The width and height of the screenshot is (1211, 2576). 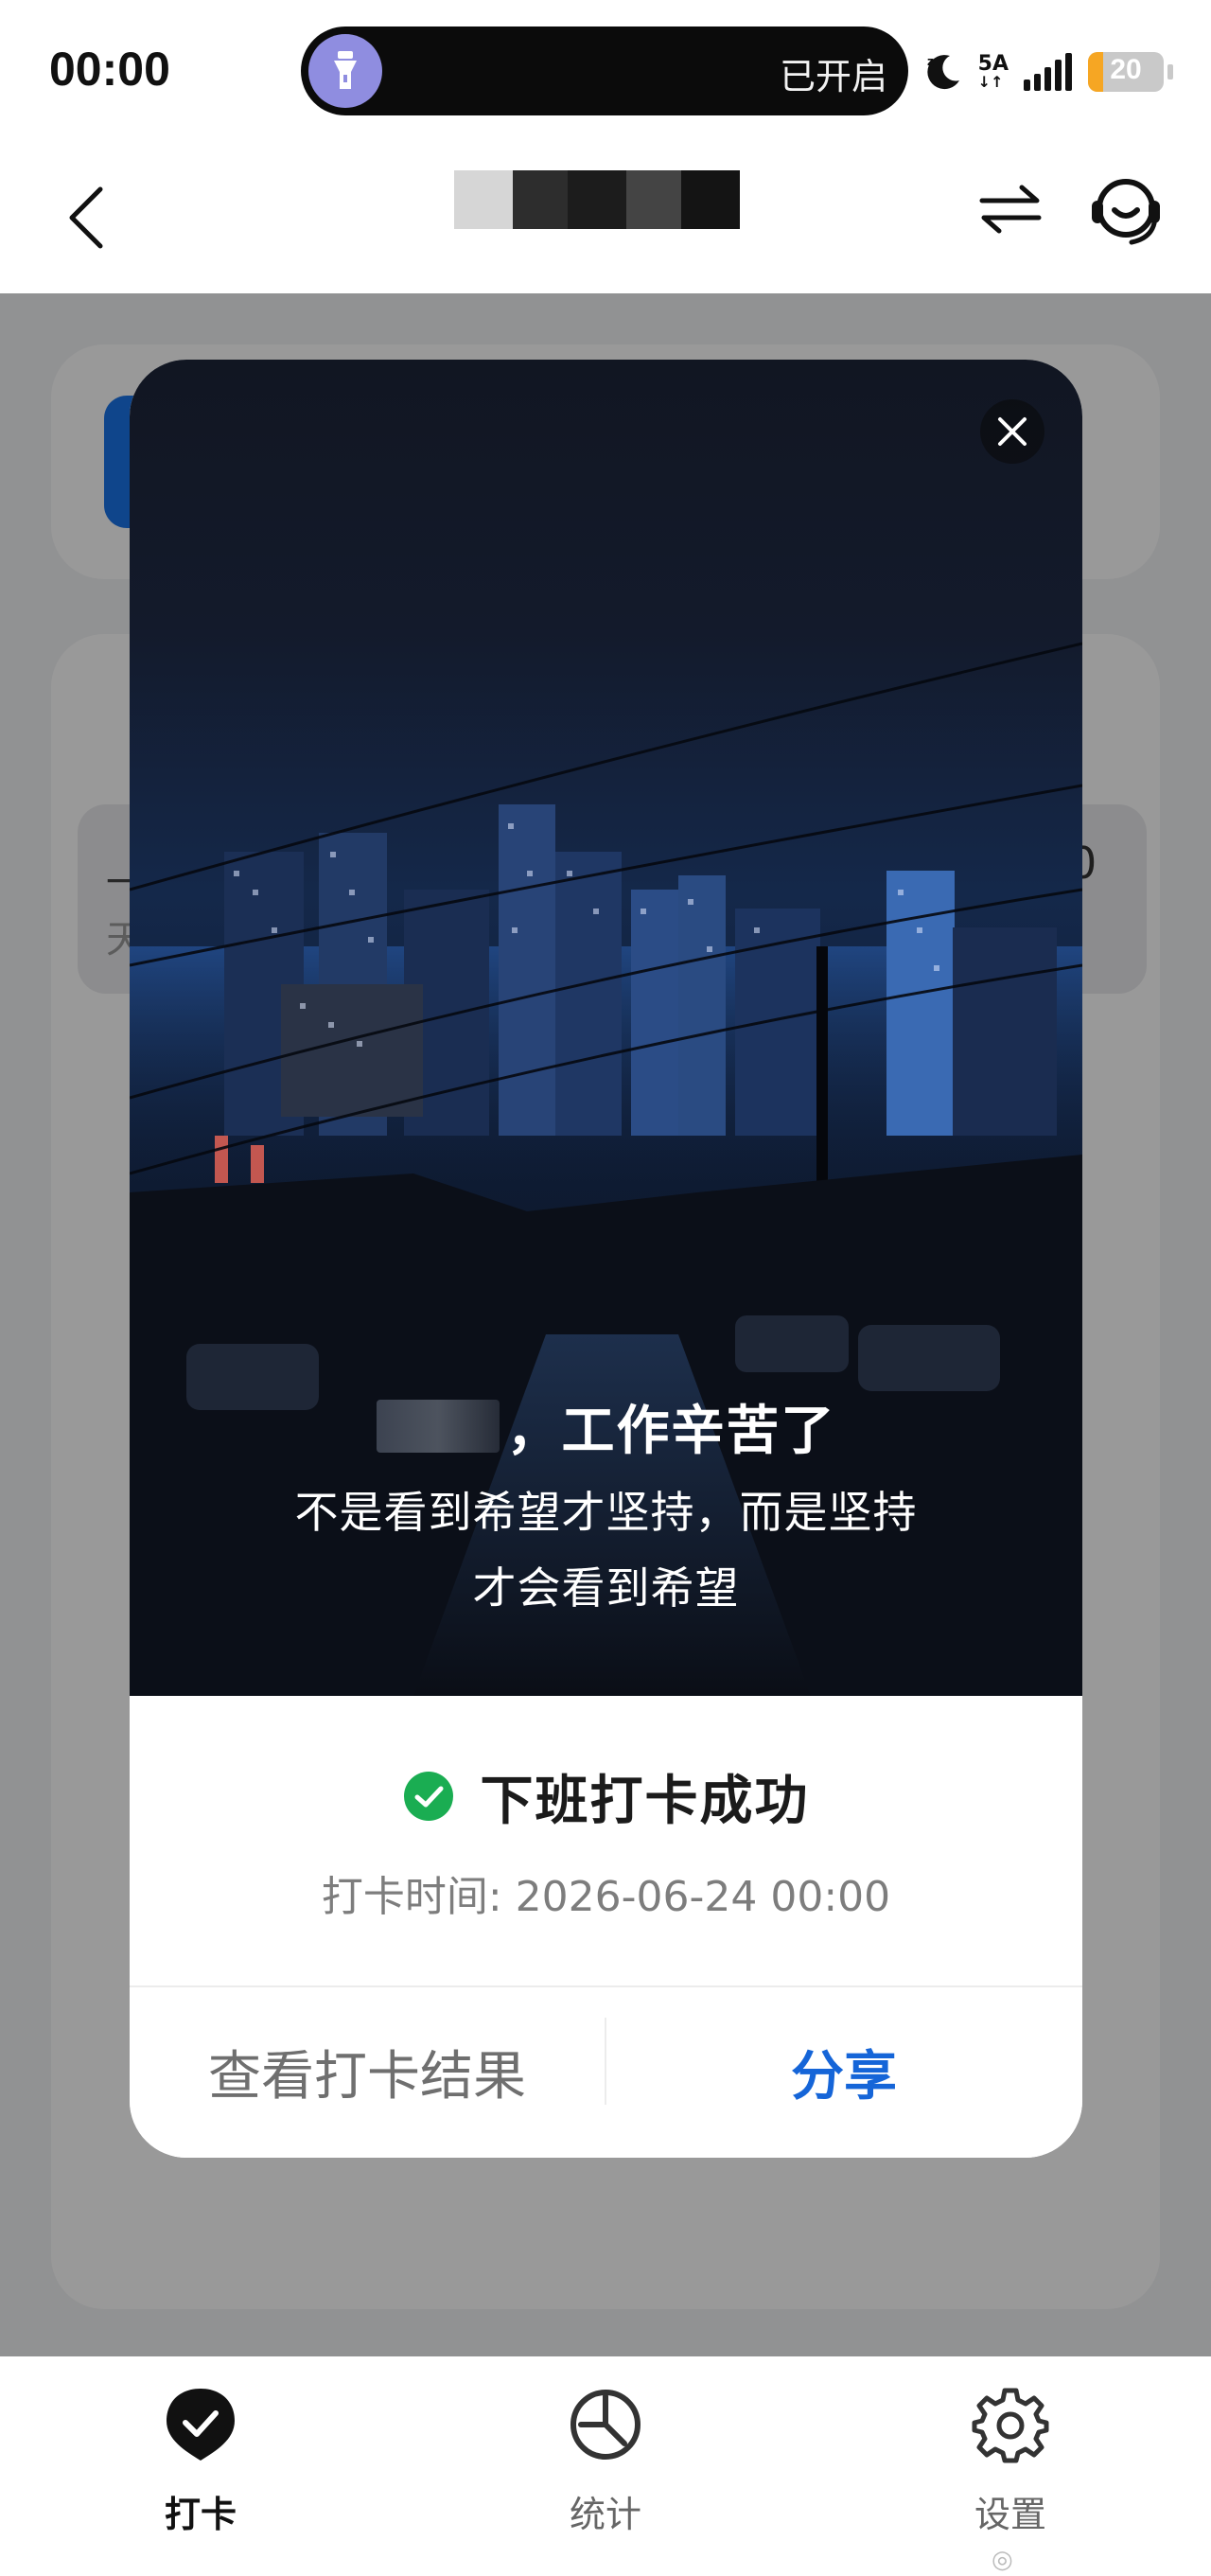 I want to click on weibo-watermark: ◎, so click(x=1101, y=2560).